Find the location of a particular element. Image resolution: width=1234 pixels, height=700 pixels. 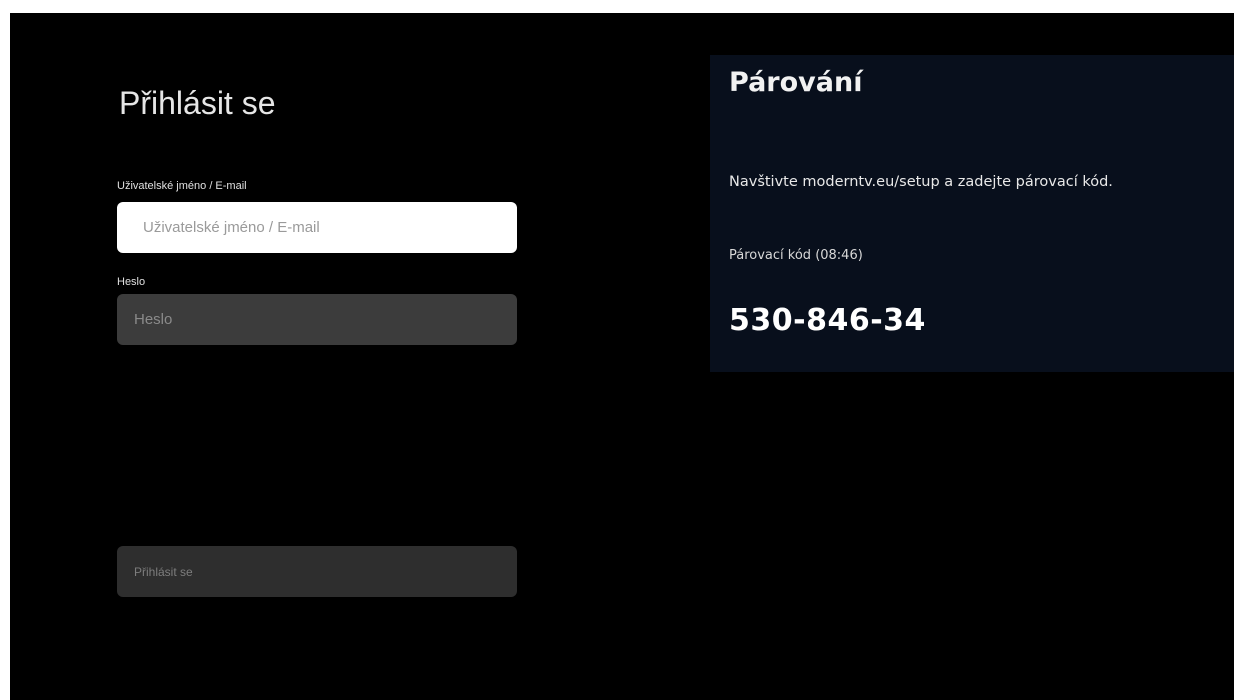

pairing-code-label: Párovací kód (08:46) is located at coordinates (796, 255).